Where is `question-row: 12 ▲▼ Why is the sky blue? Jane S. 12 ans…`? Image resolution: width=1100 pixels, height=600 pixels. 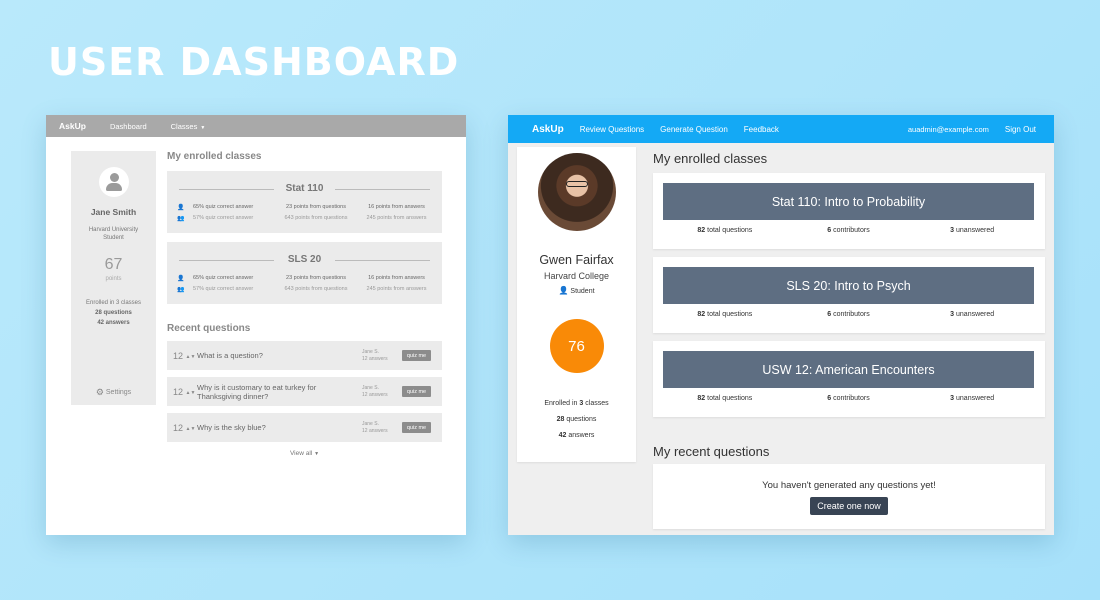
question-row: 12 ▲▼ Why is the sky blue? Jane S. 12 ans… is located at coordinates (304, 427).